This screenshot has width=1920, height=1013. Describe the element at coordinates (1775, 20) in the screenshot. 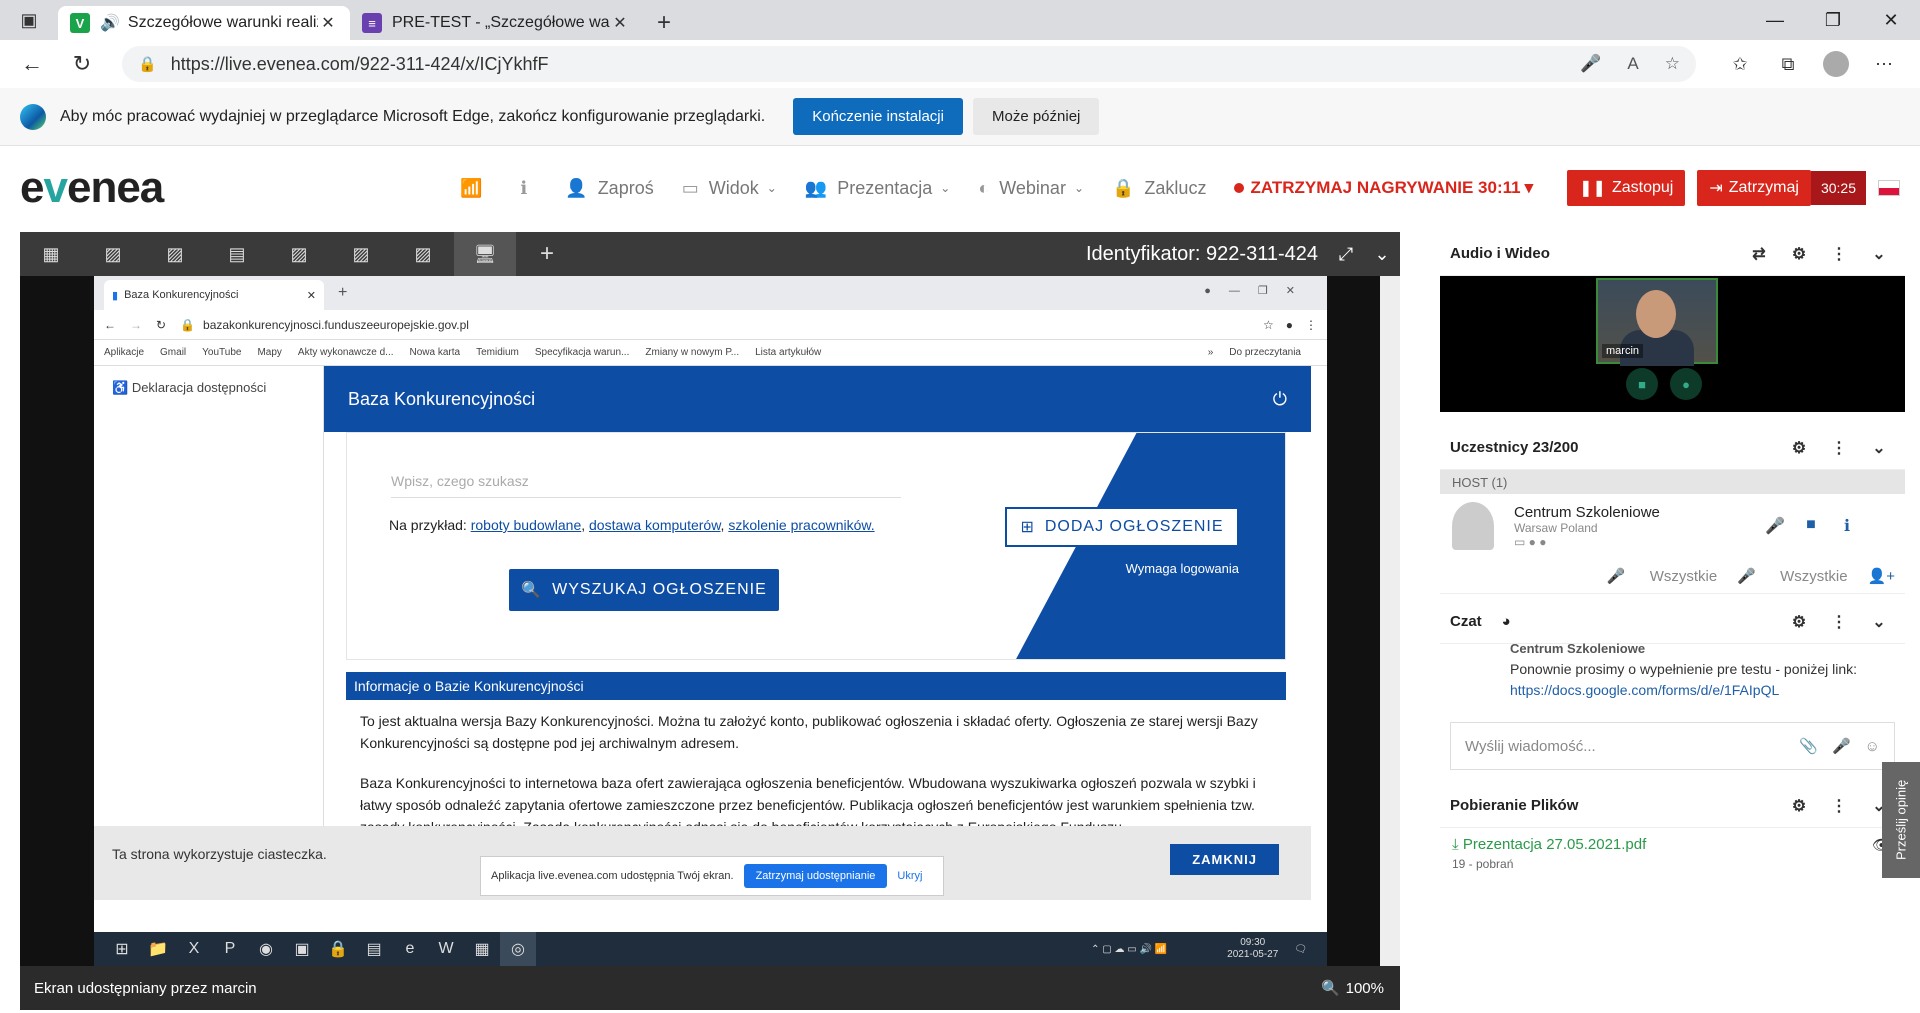

I see `minimize-icon: —` at that location.